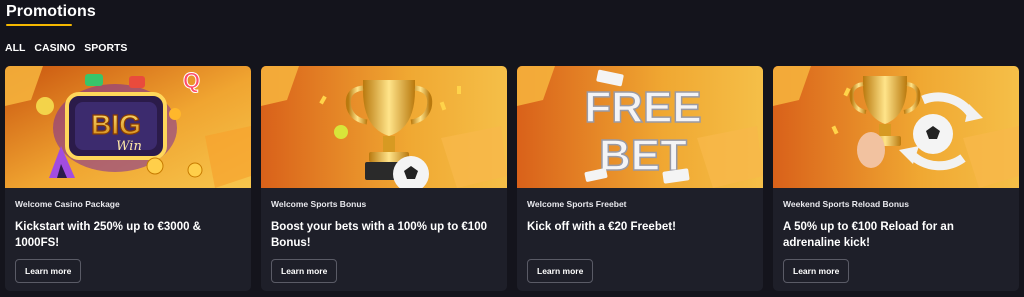 The width and height of the screenshot is (1024, 297). Describe the element at coordinates (129, 146) in the screenshot. I see `win-sign-text: Win` at that location.